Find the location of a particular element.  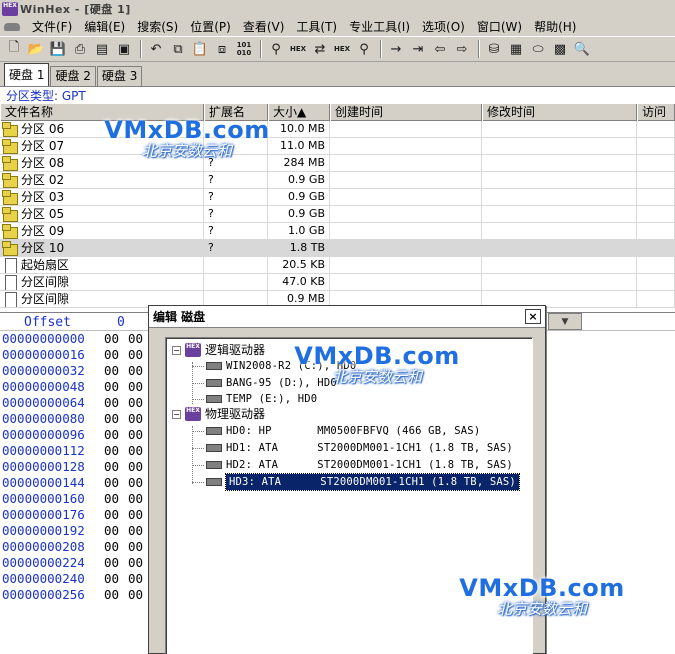

hex-row: 00000000208 00 00 is located at coordinates (80, 547).